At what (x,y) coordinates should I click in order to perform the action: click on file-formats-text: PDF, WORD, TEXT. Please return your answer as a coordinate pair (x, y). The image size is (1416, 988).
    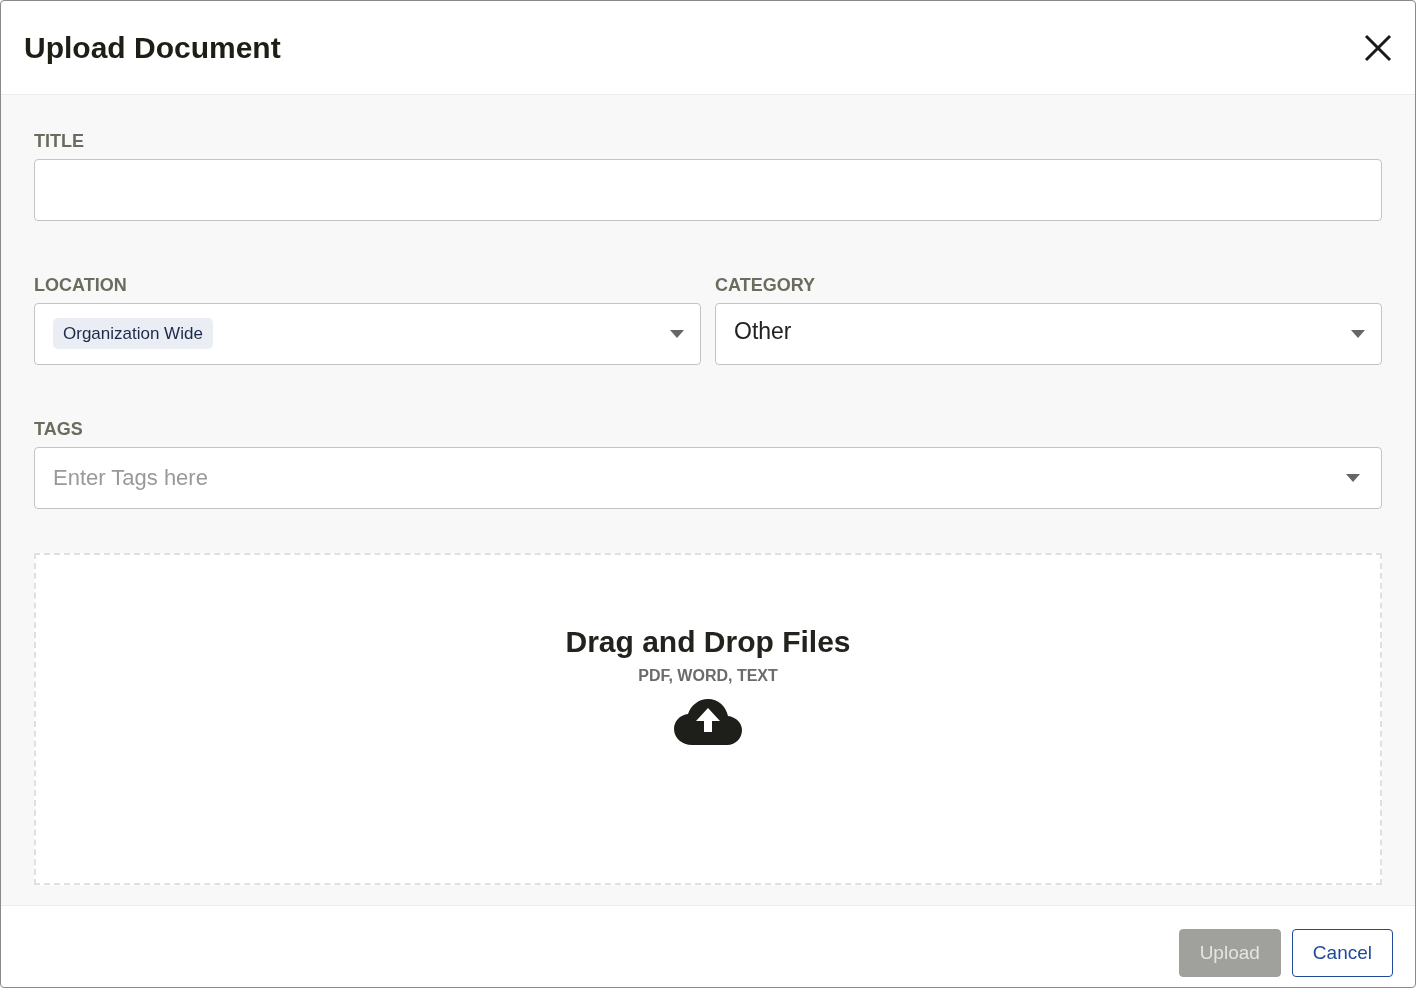
    Looking at the image, I should click on (708, 676).